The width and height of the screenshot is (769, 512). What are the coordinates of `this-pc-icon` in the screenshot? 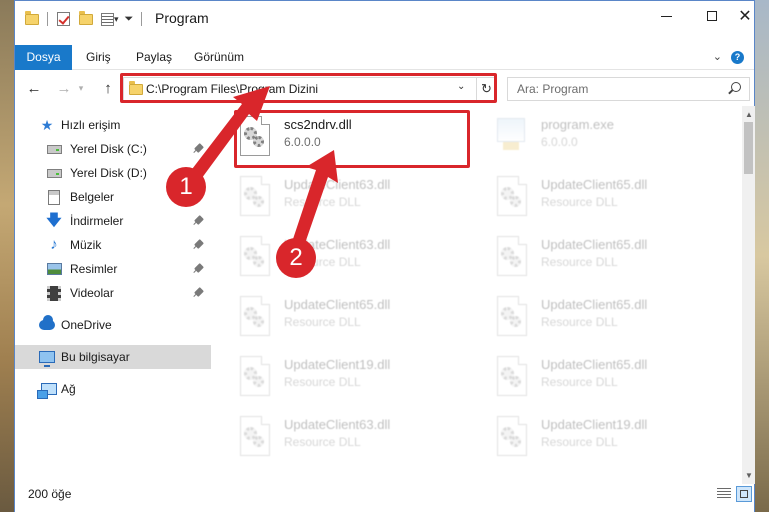 It's located at (47, 358).